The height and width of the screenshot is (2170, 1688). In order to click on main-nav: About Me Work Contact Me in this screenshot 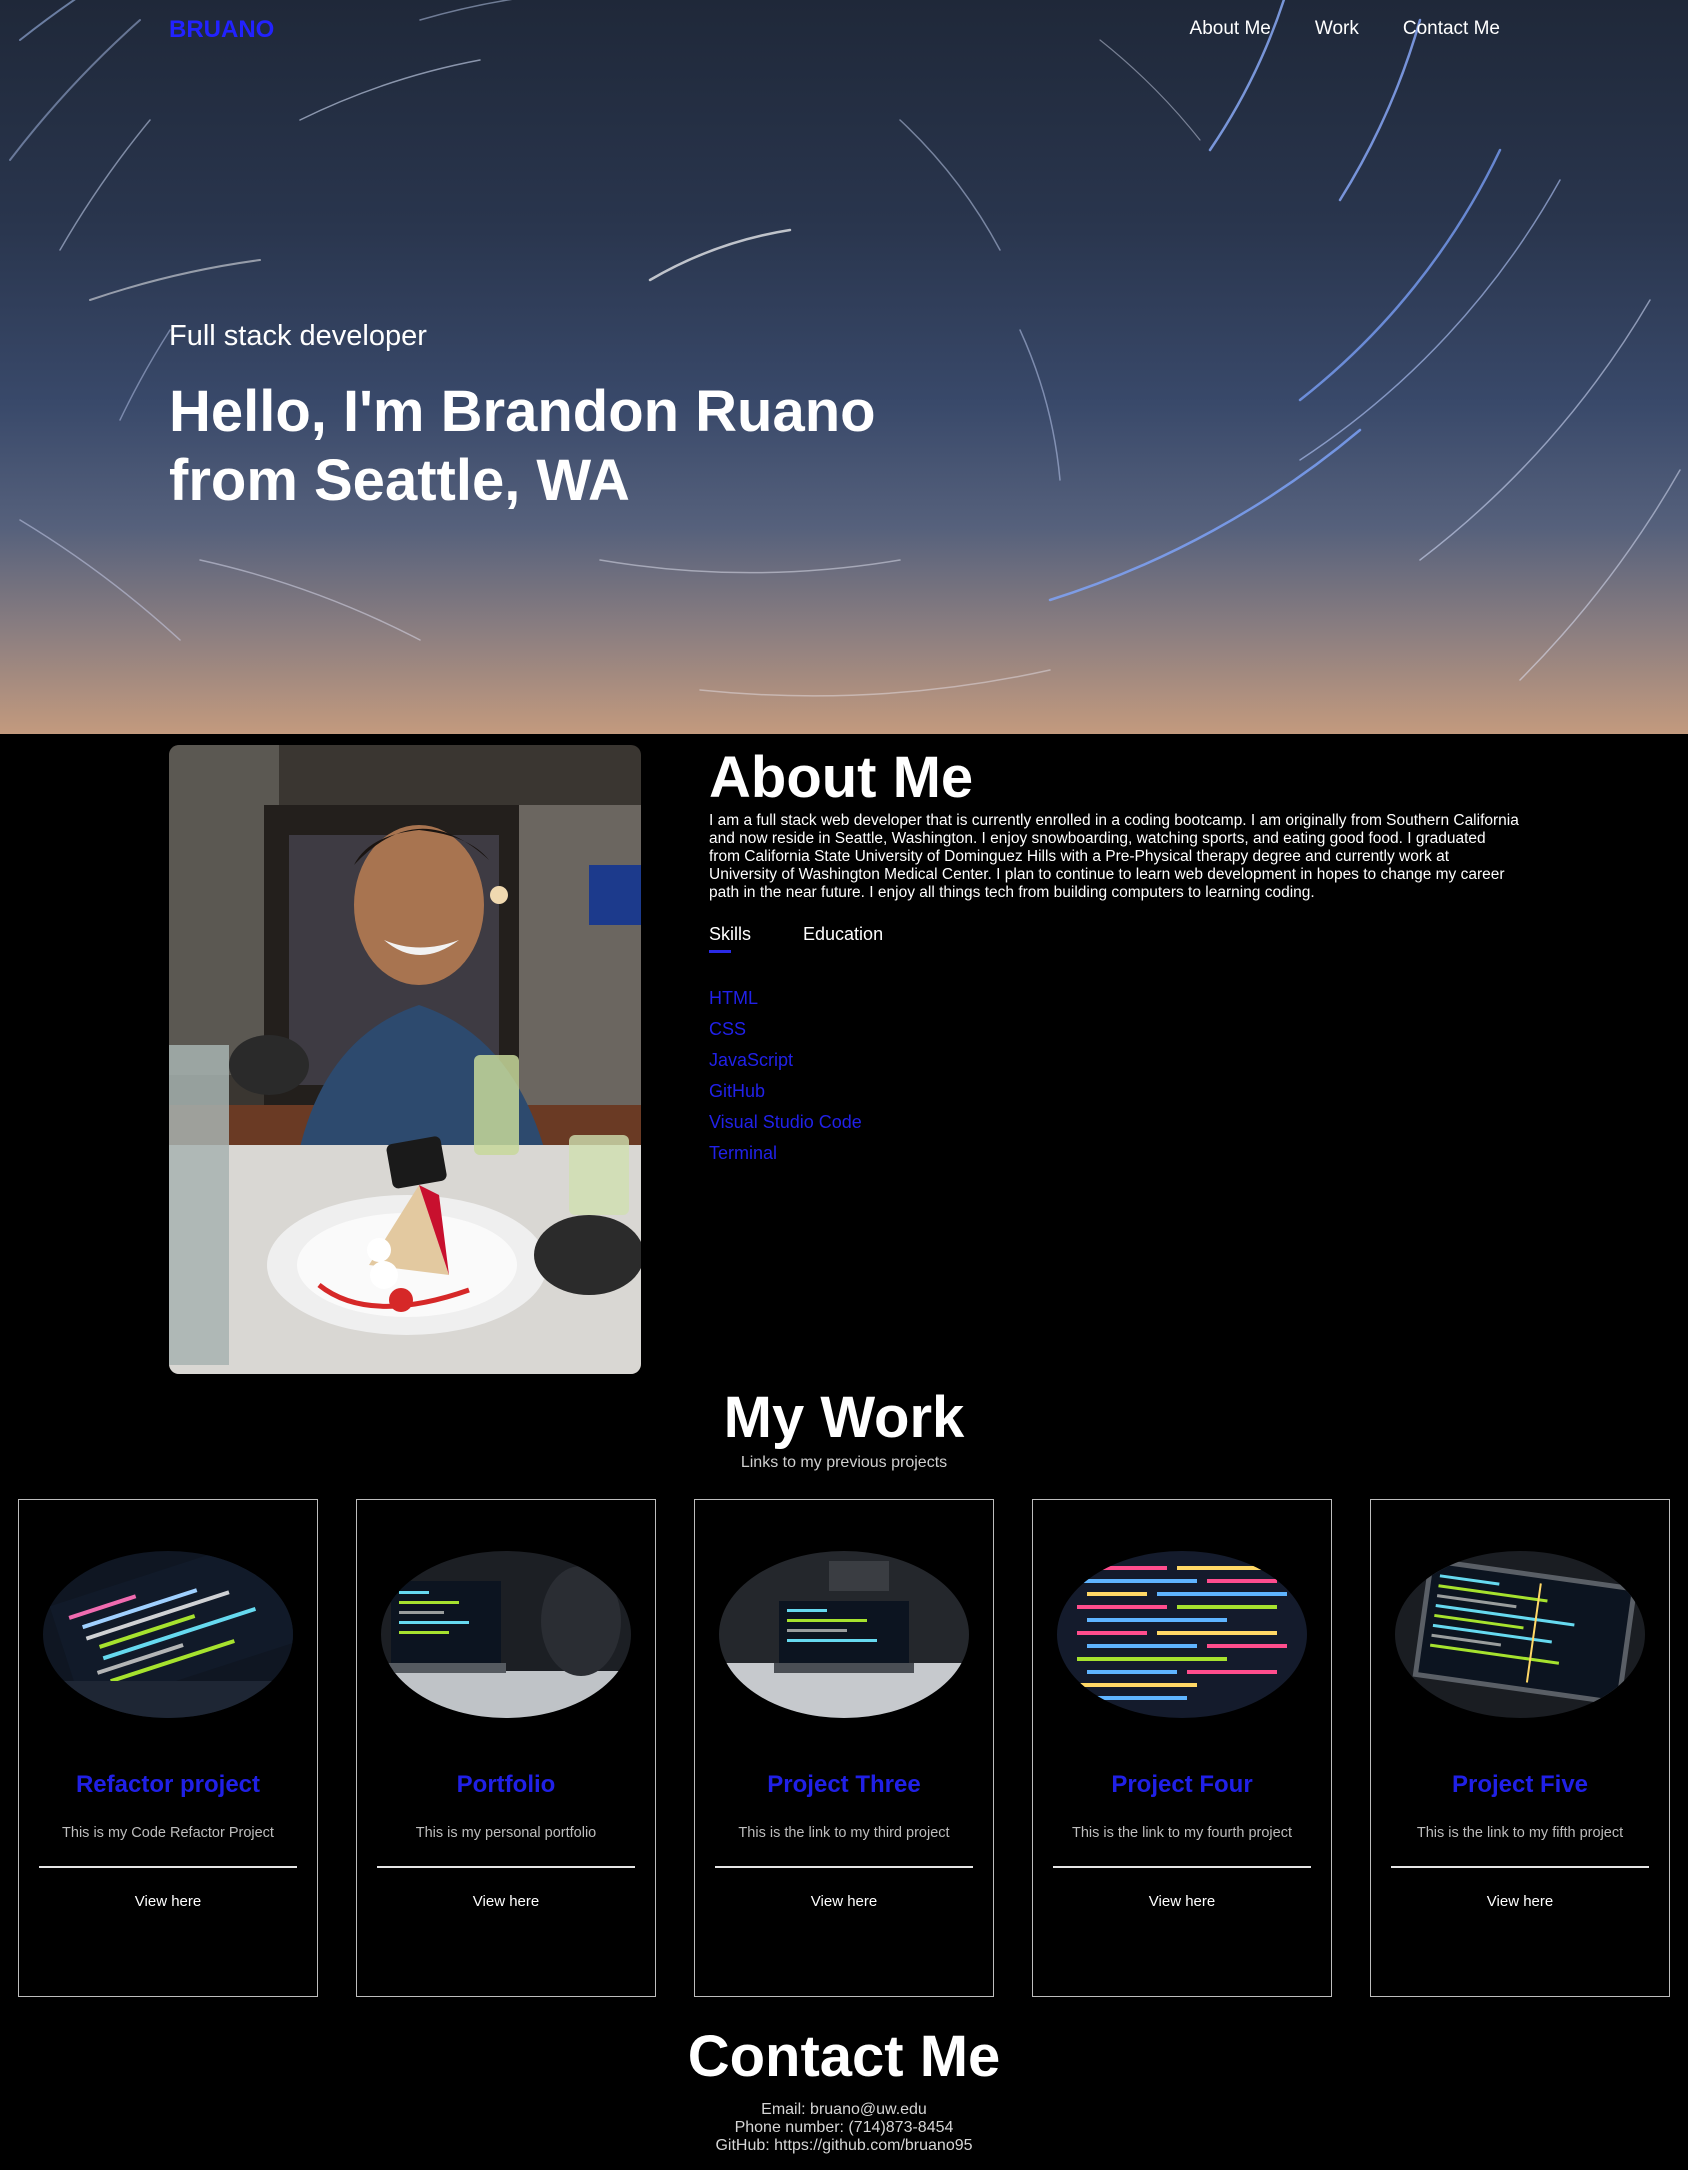, I will do `click(1345, 29)`.